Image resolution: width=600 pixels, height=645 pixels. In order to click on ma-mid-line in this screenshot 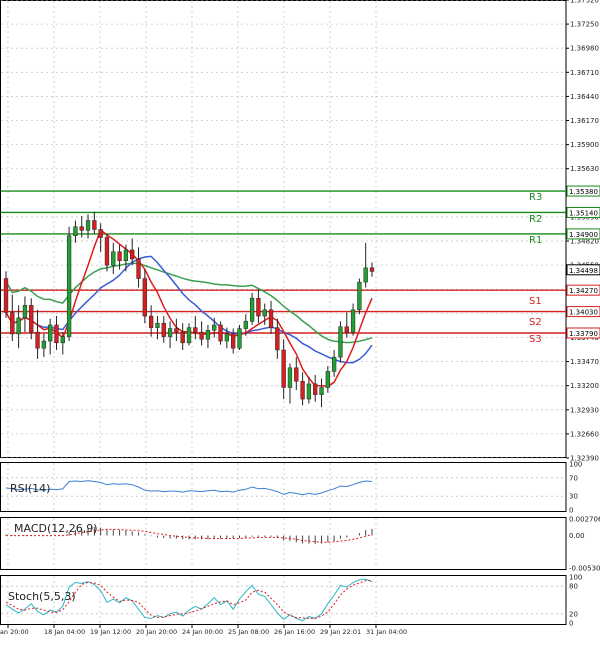, I will do `click(189, 309)`.